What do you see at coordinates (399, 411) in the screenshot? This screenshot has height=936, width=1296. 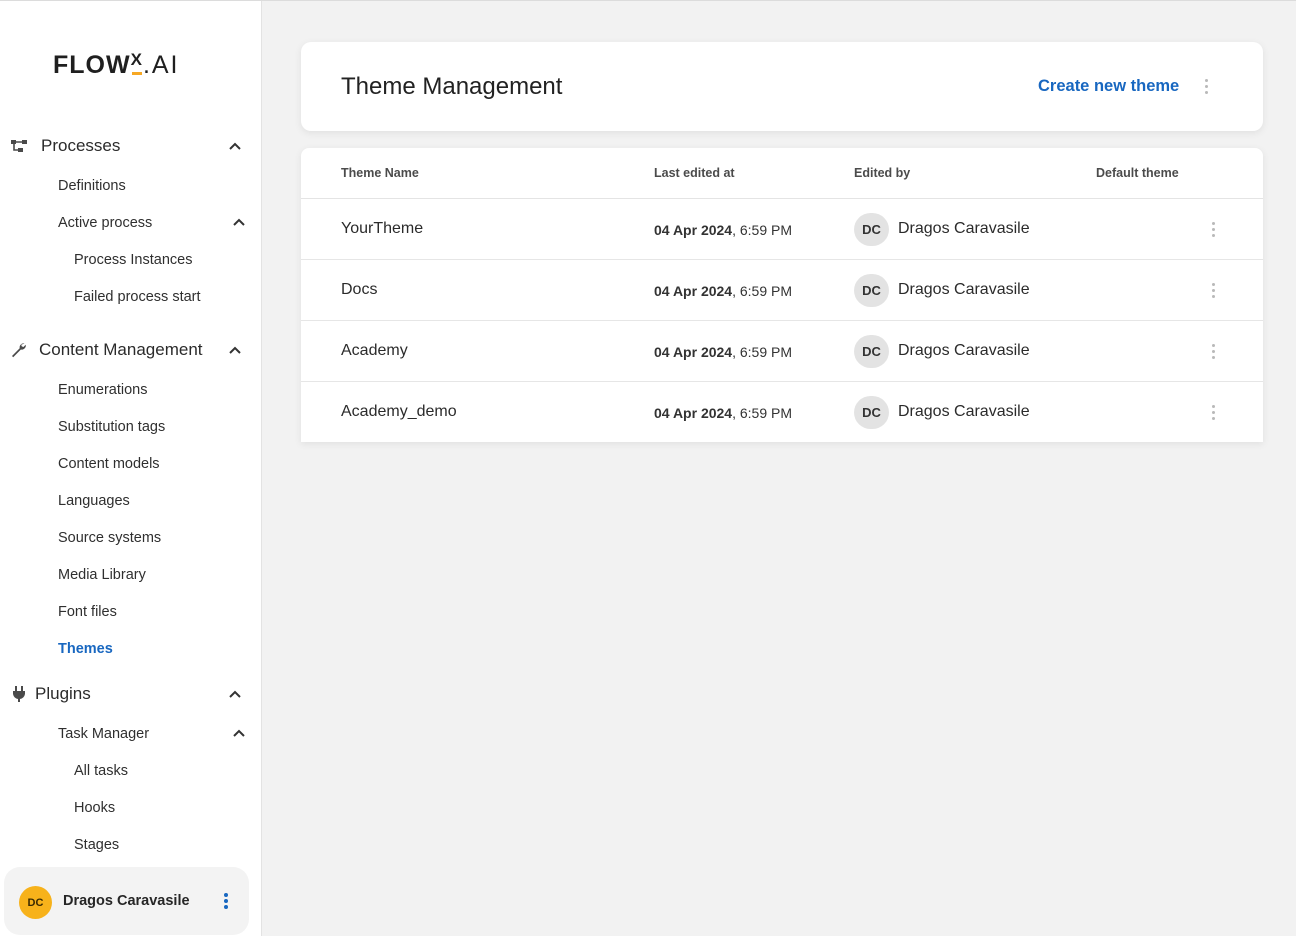 I see `theme-name: Academy_demo` at bounding box center [399, 411].